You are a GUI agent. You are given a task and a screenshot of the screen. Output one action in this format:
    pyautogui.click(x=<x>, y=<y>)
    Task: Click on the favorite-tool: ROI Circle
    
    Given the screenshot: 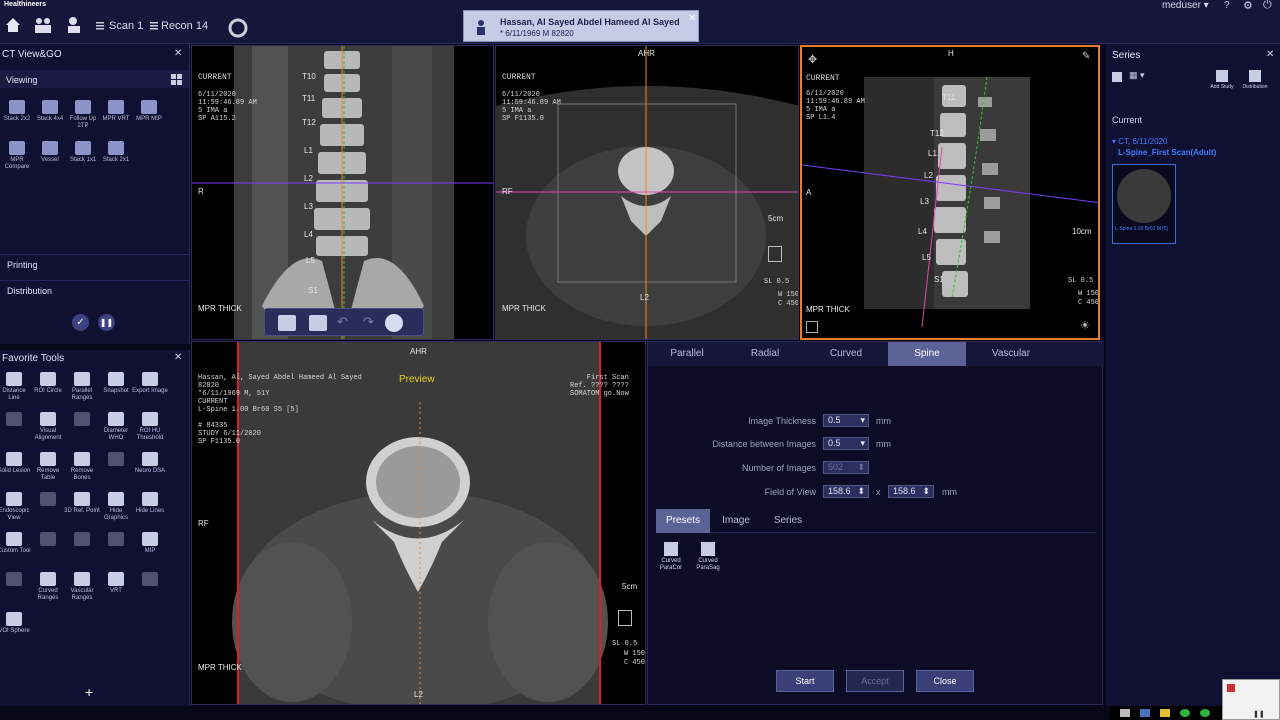 What is the action you would take?
    pyautogui.click(x=48, y=383)
    